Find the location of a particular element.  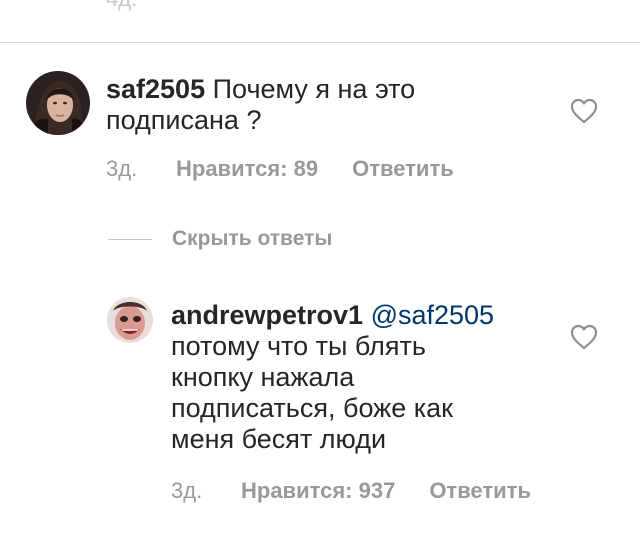

replies-line is located at coordinates (130, 239).